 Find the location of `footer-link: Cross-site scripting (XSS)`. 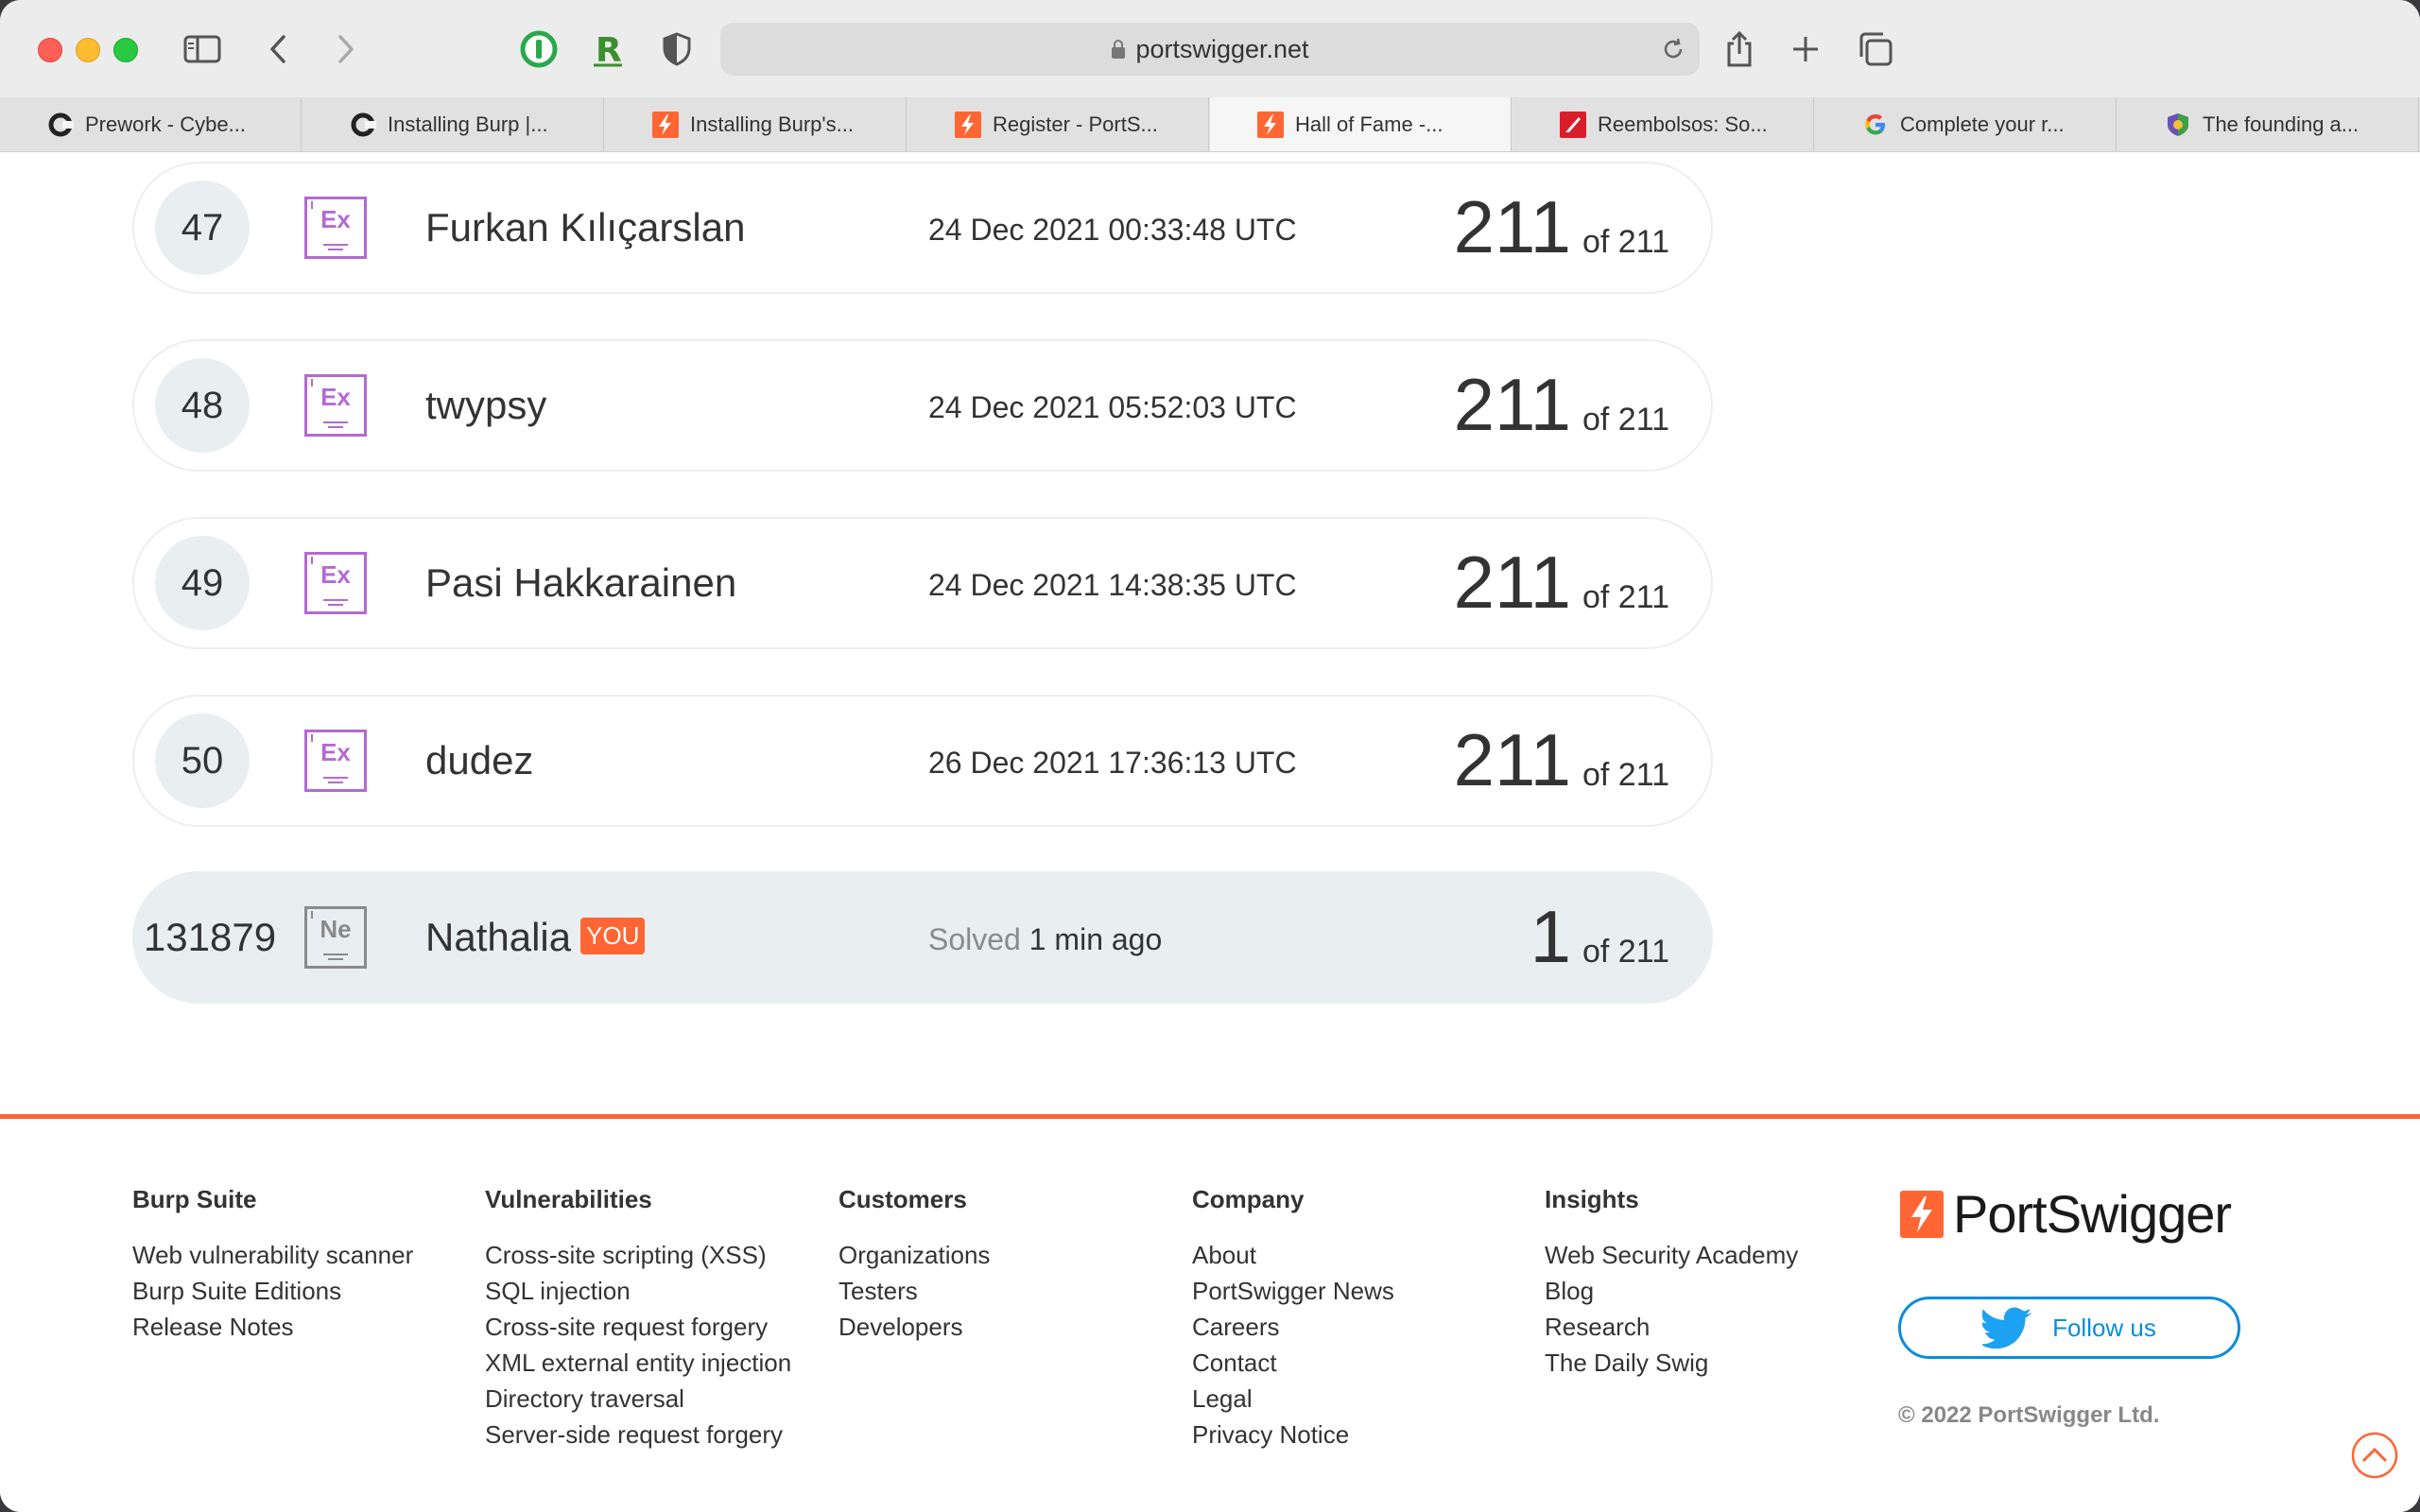

footer-link: Cross-site scripting (XSS) is located at coordinates (638, 1255).